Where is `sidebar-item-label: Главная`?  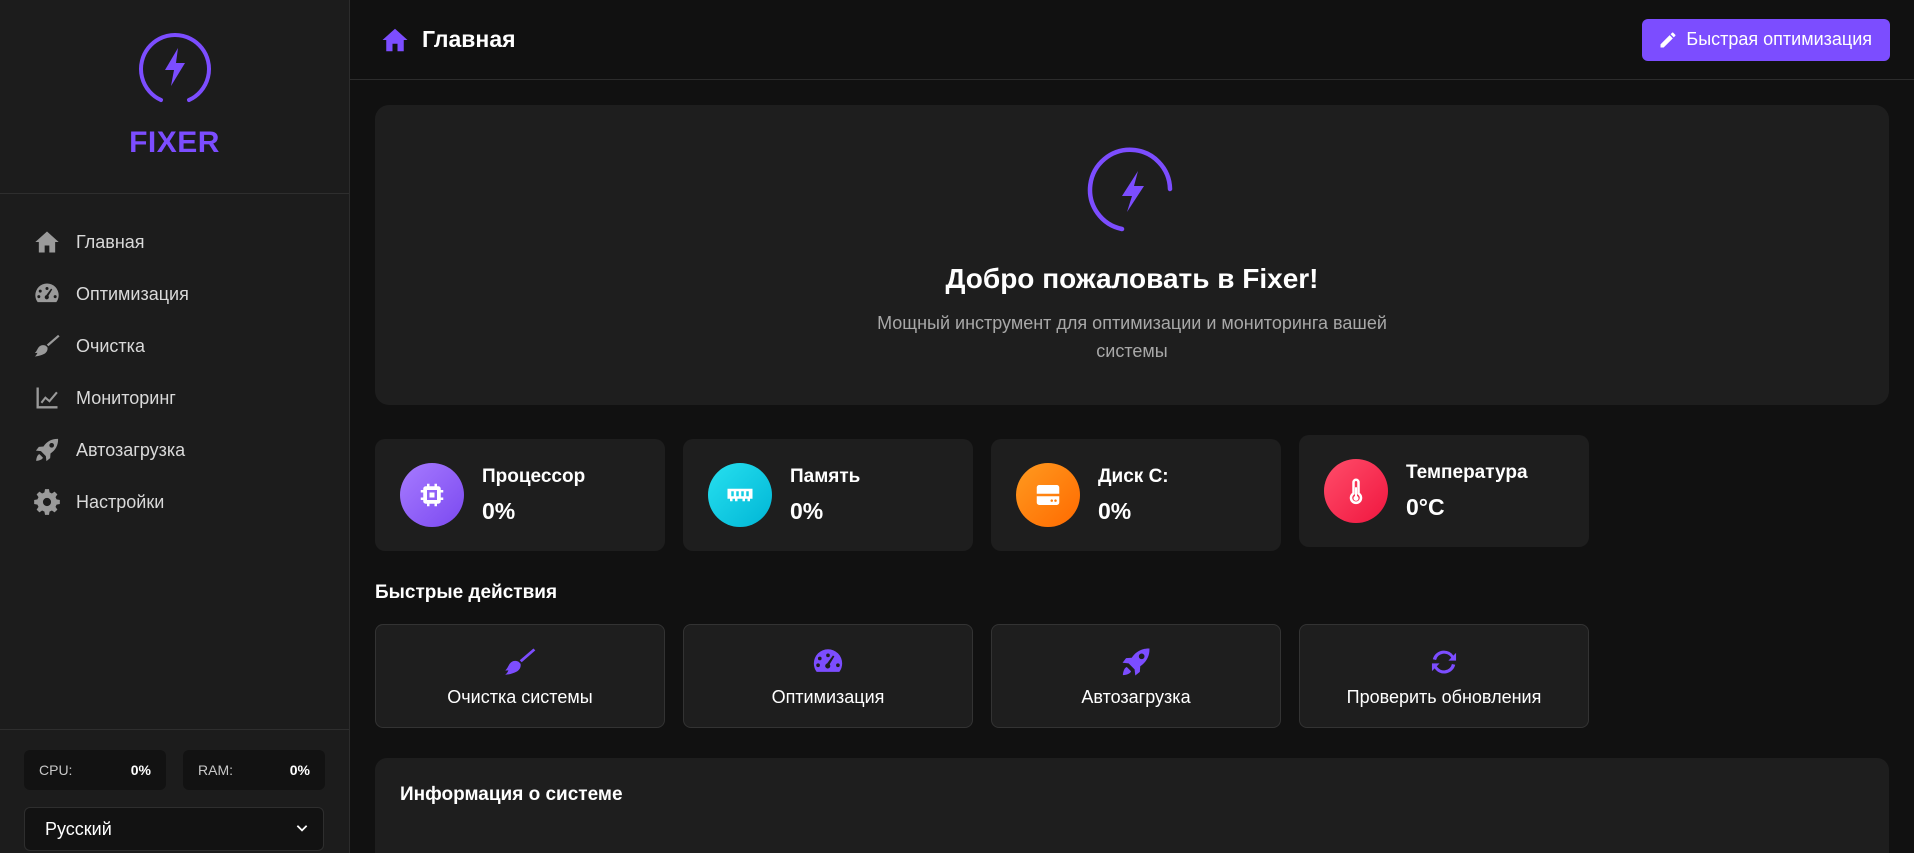 sidebar-item-label: Главная is located at coordinates (110, 241).